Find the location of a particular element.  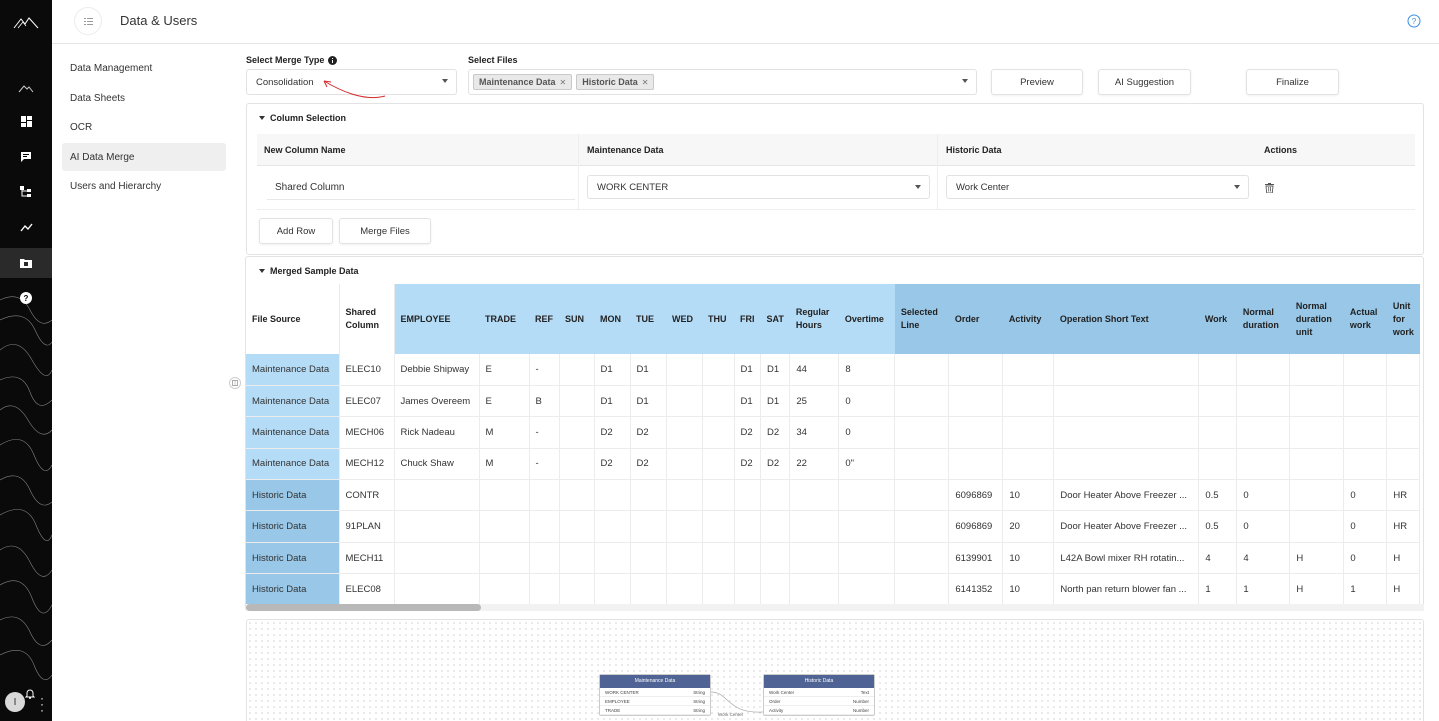

sidebar-item-users-and-hierarchy: Users and Hierarchy is located at coordinates (144, 186).